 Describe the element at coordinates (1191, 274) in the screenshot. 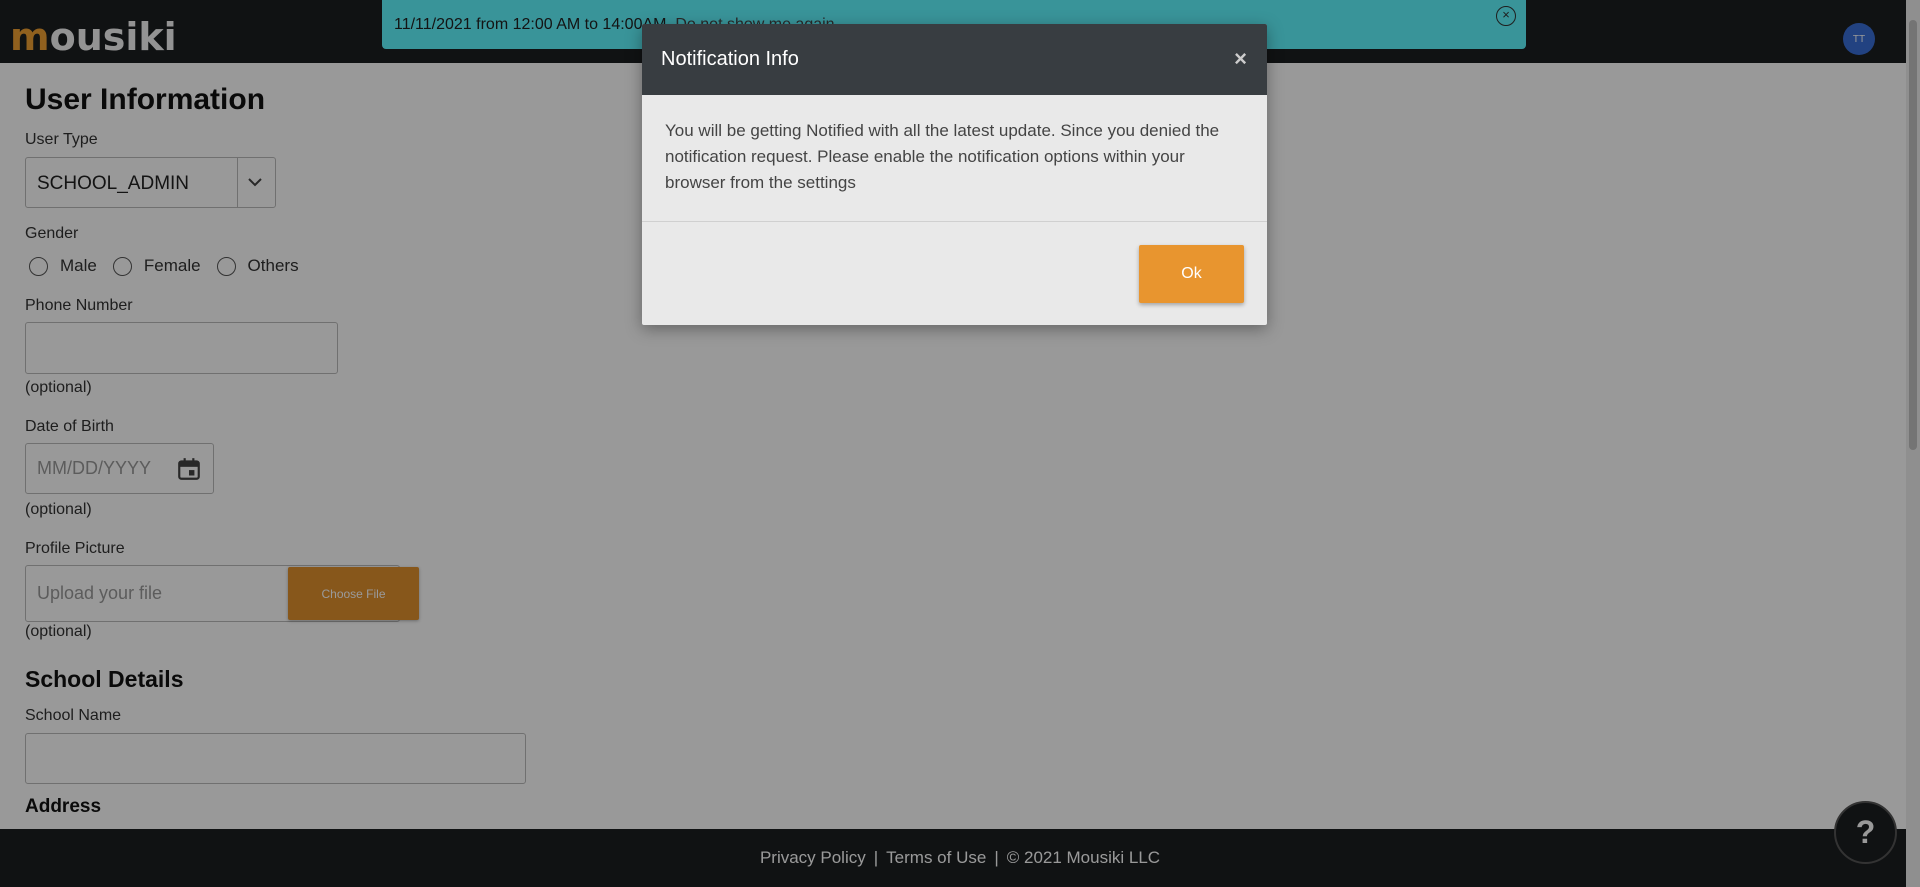

I see `ok-button: Ok` at that location.